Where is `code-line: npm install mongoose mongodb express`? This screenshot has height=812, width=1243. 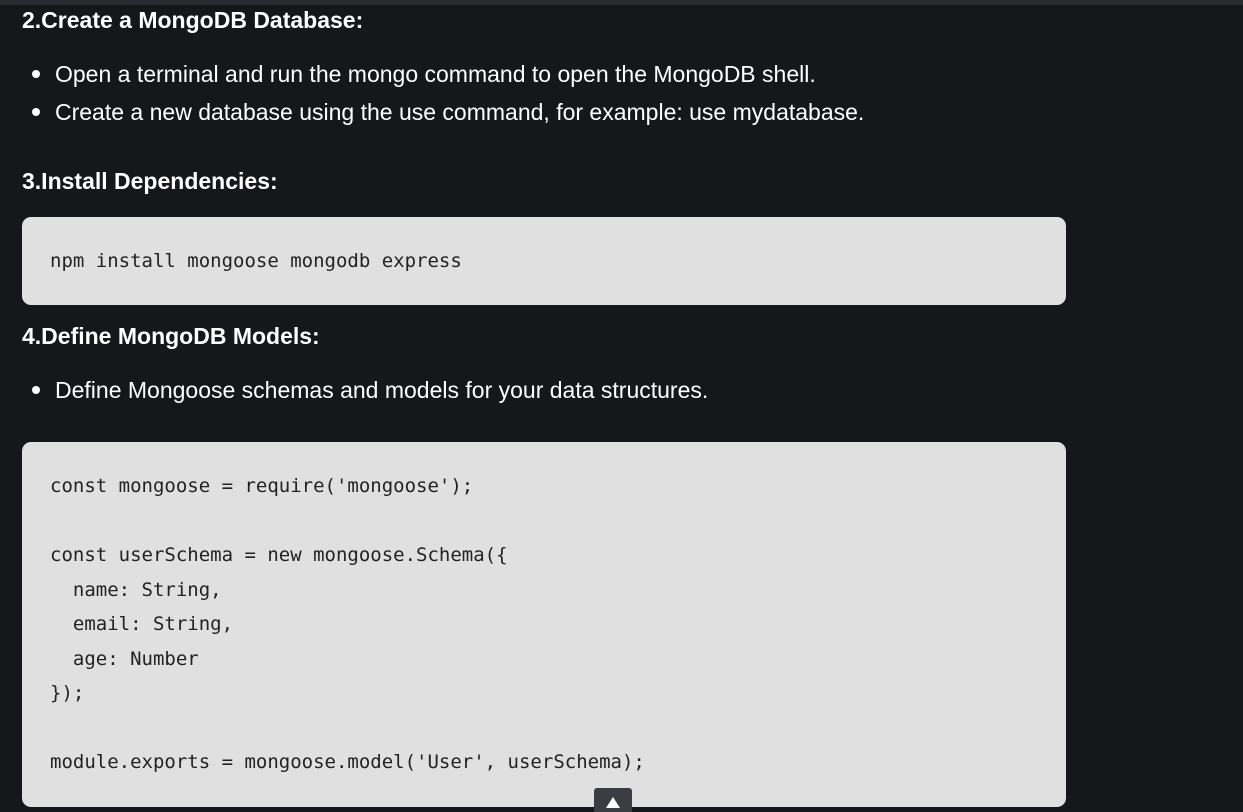
code-line: npm install mongoose mongodb express is located at coordinates (256, 261).